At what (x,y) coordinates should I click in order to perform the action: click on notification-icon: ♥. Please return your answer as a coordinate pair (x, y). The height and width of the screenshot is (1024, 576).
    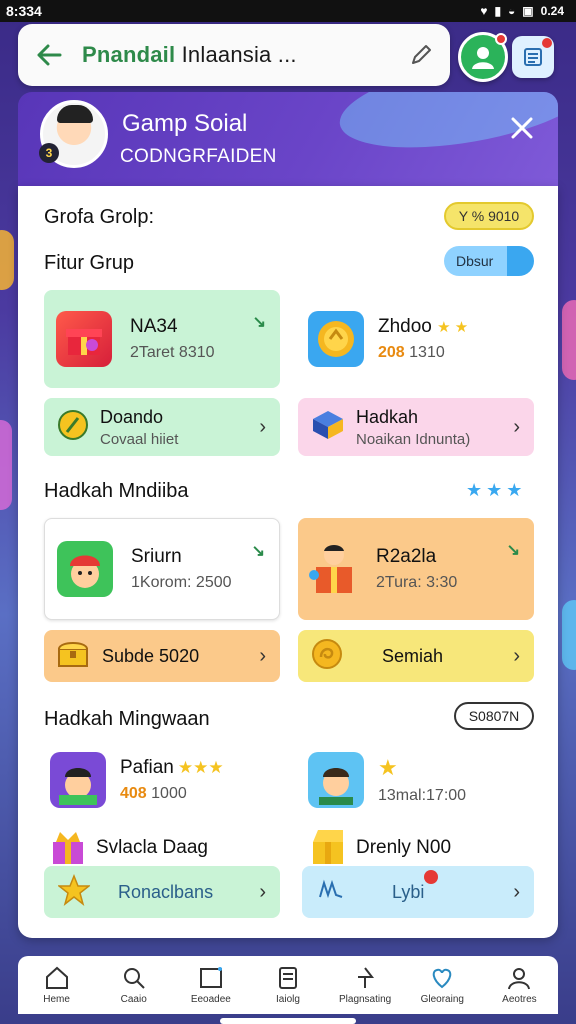
    Looking at the image, I should click on (484, 11).